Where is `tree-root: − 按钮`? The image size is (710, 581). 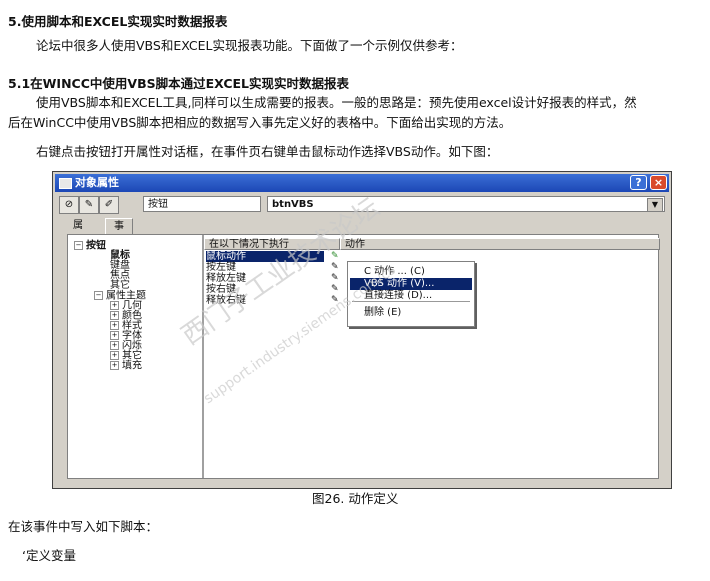 tree-root: − 按钮 is located at coordinates (90, 246).